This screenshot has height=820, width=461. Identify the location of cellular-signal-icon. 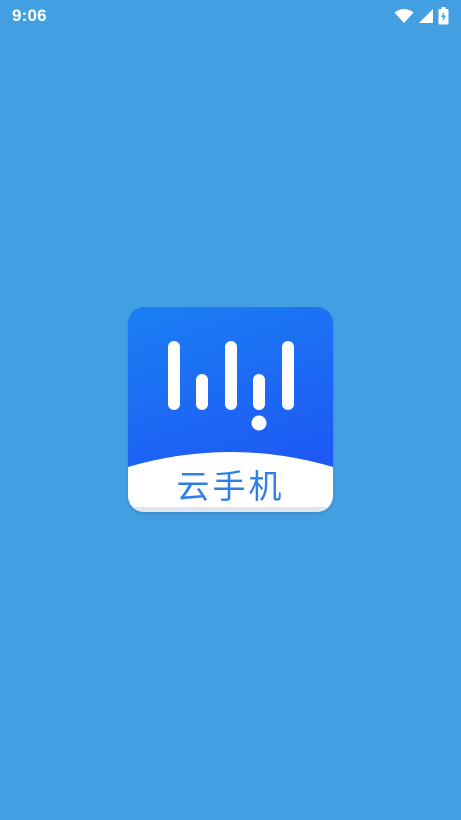
(426, 16).